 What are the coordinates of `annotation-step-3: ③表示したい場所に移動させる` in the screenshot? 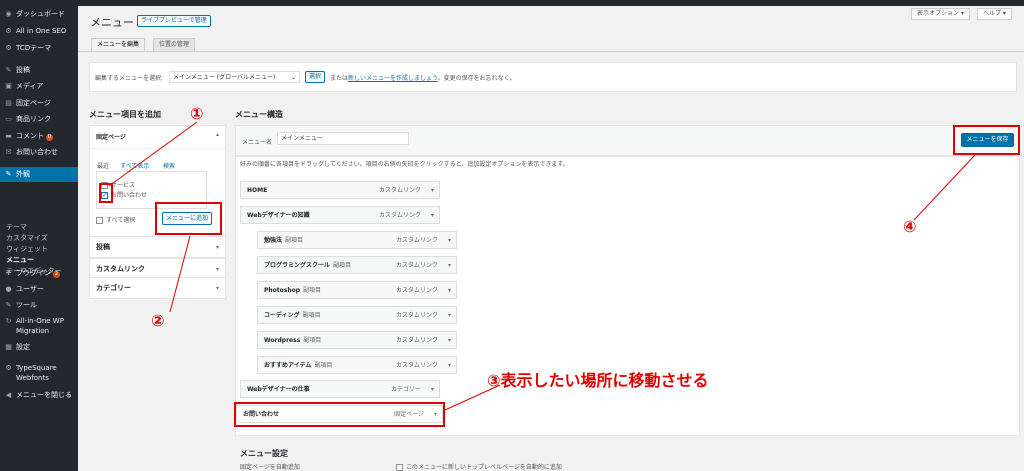 It's located at (598, 380).